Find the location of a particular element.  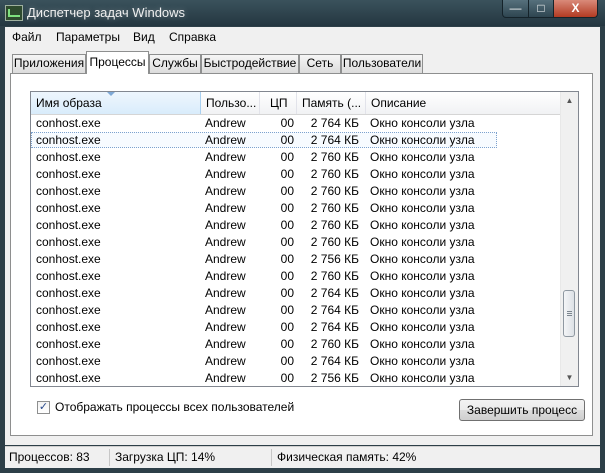

menu-file: Файл is located at coordinates (27, 37).